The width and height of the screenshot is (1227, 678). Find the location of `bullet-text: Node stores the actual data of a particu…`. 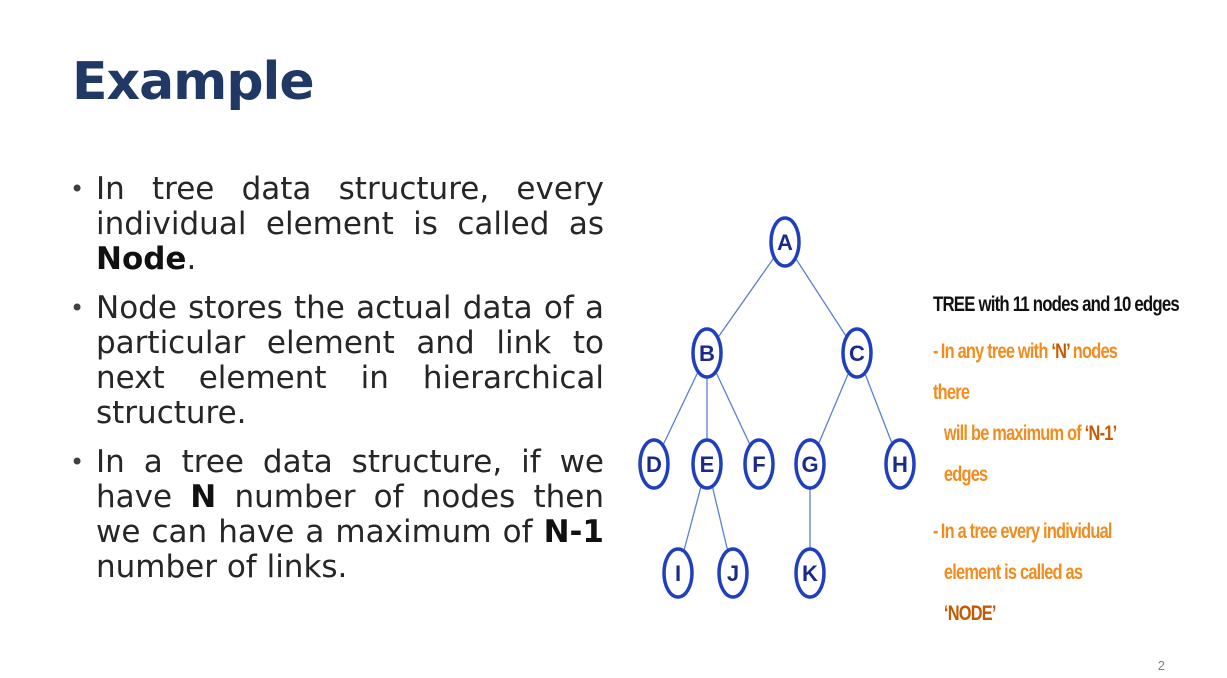

bullet-text: Node stores the actual data of a particu… is located at coordinates (350, 360).